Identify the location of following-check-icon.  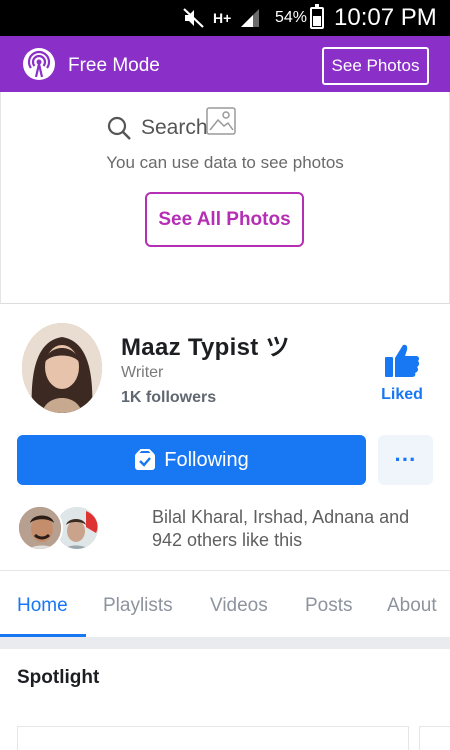
(145, 459).